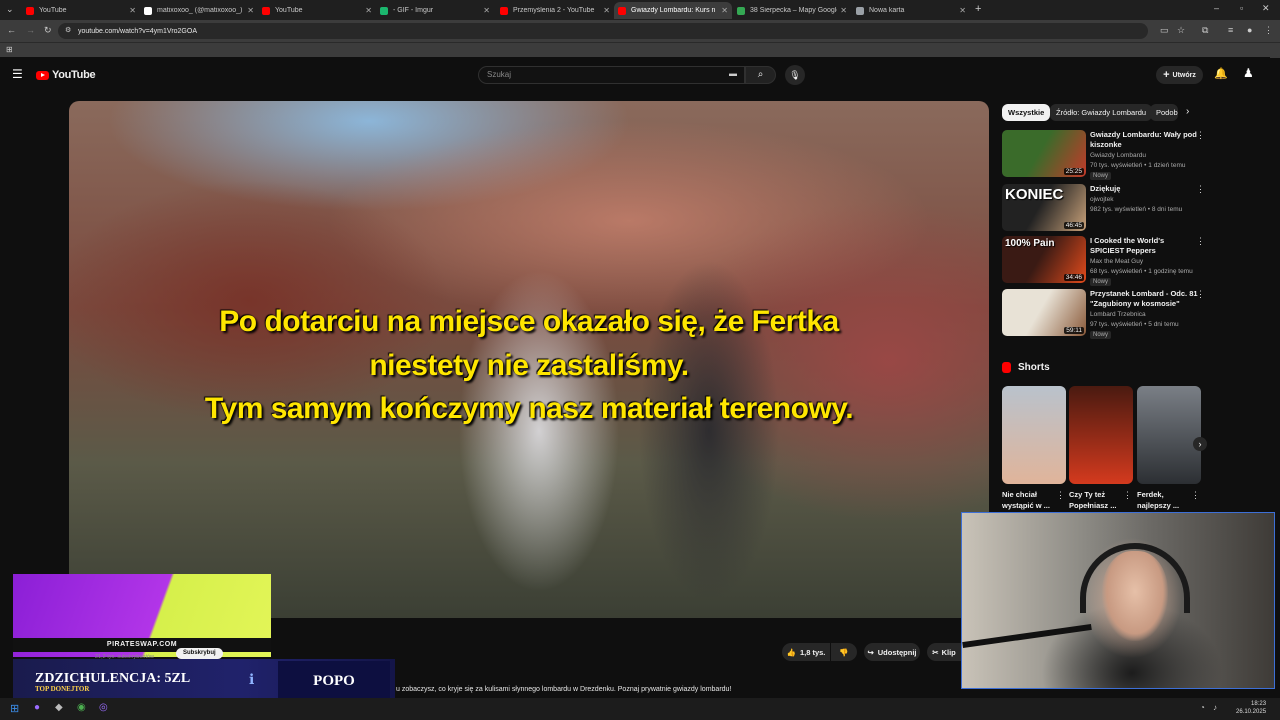 The height and width of the screenshot is (720, 1280). Describe the element at coordinates (1138, 165) in the screenshot. I see `recommendation-stats: 70 tys. wyświetleń • 1 dzień temu` at that location.